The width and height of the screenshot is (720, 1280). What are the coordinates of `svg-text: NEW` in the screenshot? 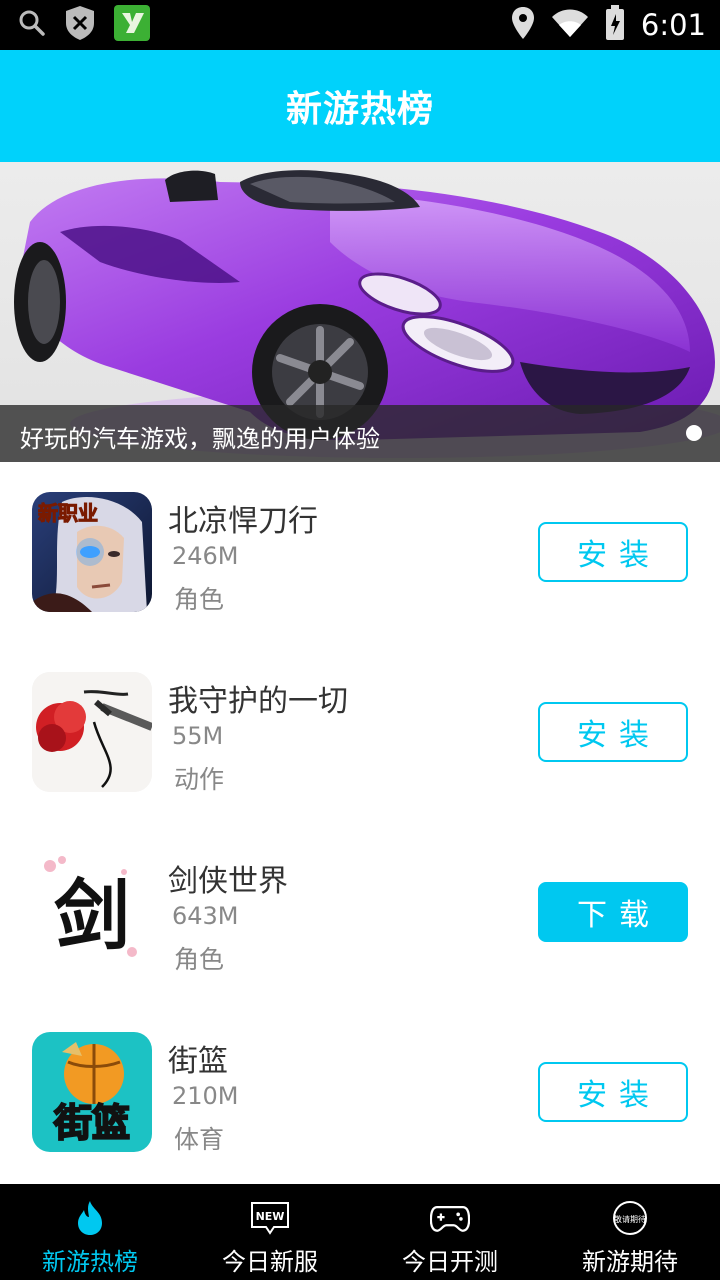 It's located at (270, 1216).